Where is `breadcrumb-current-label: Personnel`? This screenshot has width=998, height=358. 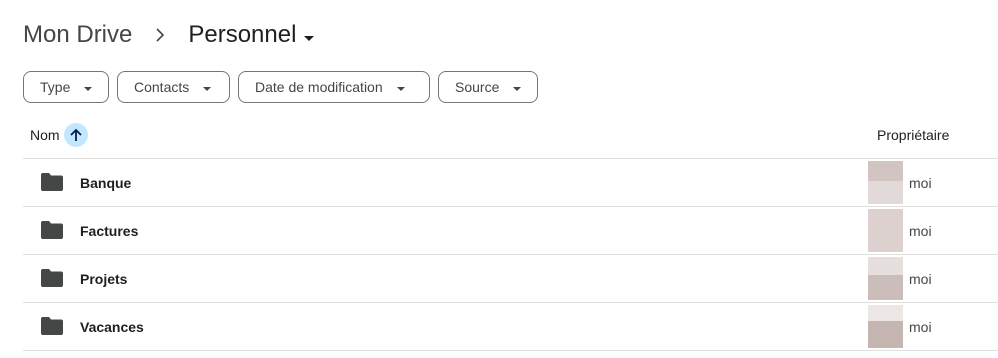
breadcrumb-current-label: Personnel is located at coordinates (242, 34).